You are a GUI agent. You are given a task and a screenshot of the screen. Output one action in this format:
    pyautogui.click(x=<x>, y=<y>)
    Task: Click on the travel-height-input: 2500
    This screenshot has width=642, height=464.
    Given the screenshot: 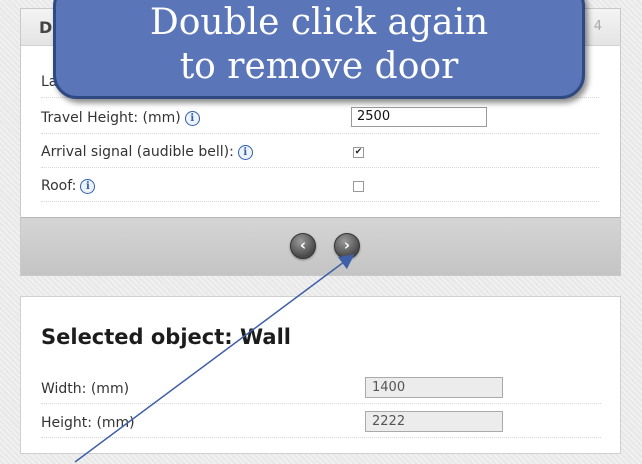 What is the action you would take?
    pyautogui.click(x=419, y=117)
    